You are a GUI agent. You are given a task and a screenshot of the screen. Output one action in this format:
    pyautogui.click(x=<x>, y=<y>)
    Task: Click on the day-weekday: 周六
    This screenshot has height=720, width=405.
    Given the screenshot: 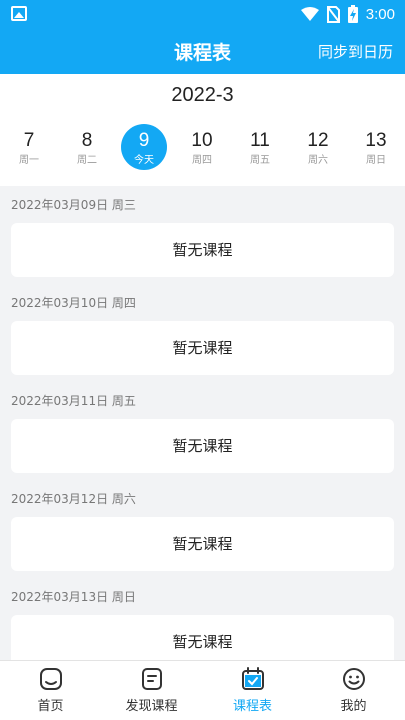 What is the action you would take?
    pyautogui.click(x=318, y=160)
    